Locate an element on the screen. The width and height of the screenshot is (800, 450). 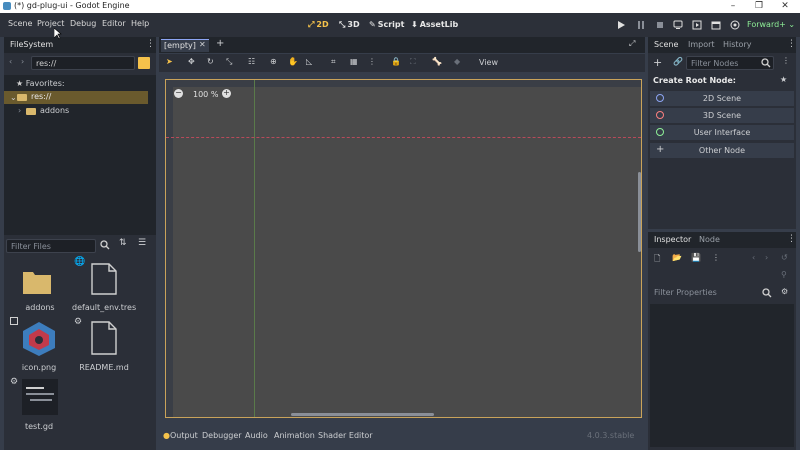
scale-tool-icon: ⤡ is located at coordinates (229, 62).